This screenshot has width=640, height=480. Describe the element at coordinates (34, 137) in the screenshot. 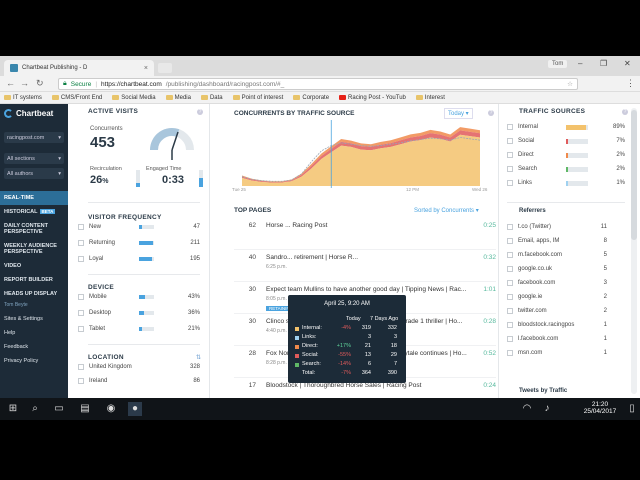

I see `site-select: racingpost.com ▾` at that location.